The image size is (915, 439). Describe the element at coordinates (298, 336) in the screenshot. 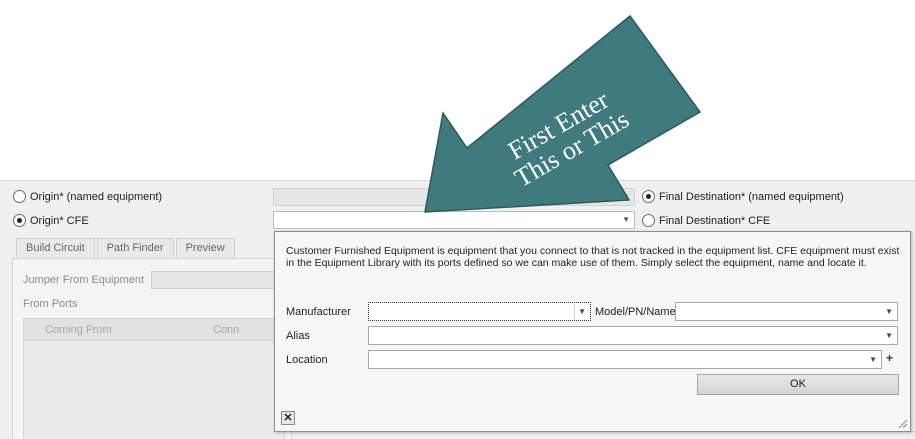

I see `alias-label: Alias` at that location.